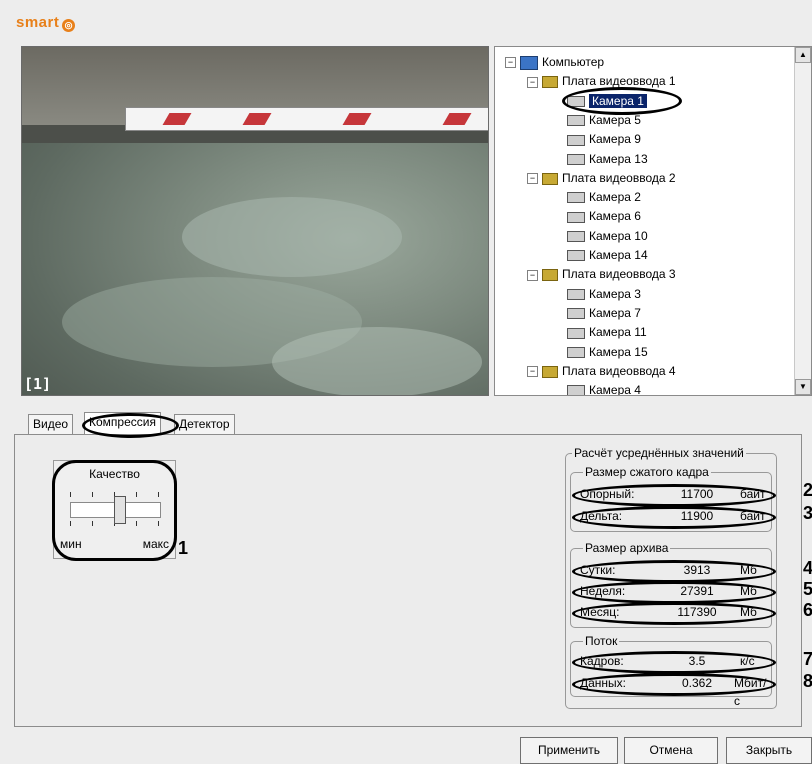 The width and height of the screenshot is (812, 764). Describe the element at coordinates (204, 424) in the screenshot. I see `tab-detector: Детектор` at that location.